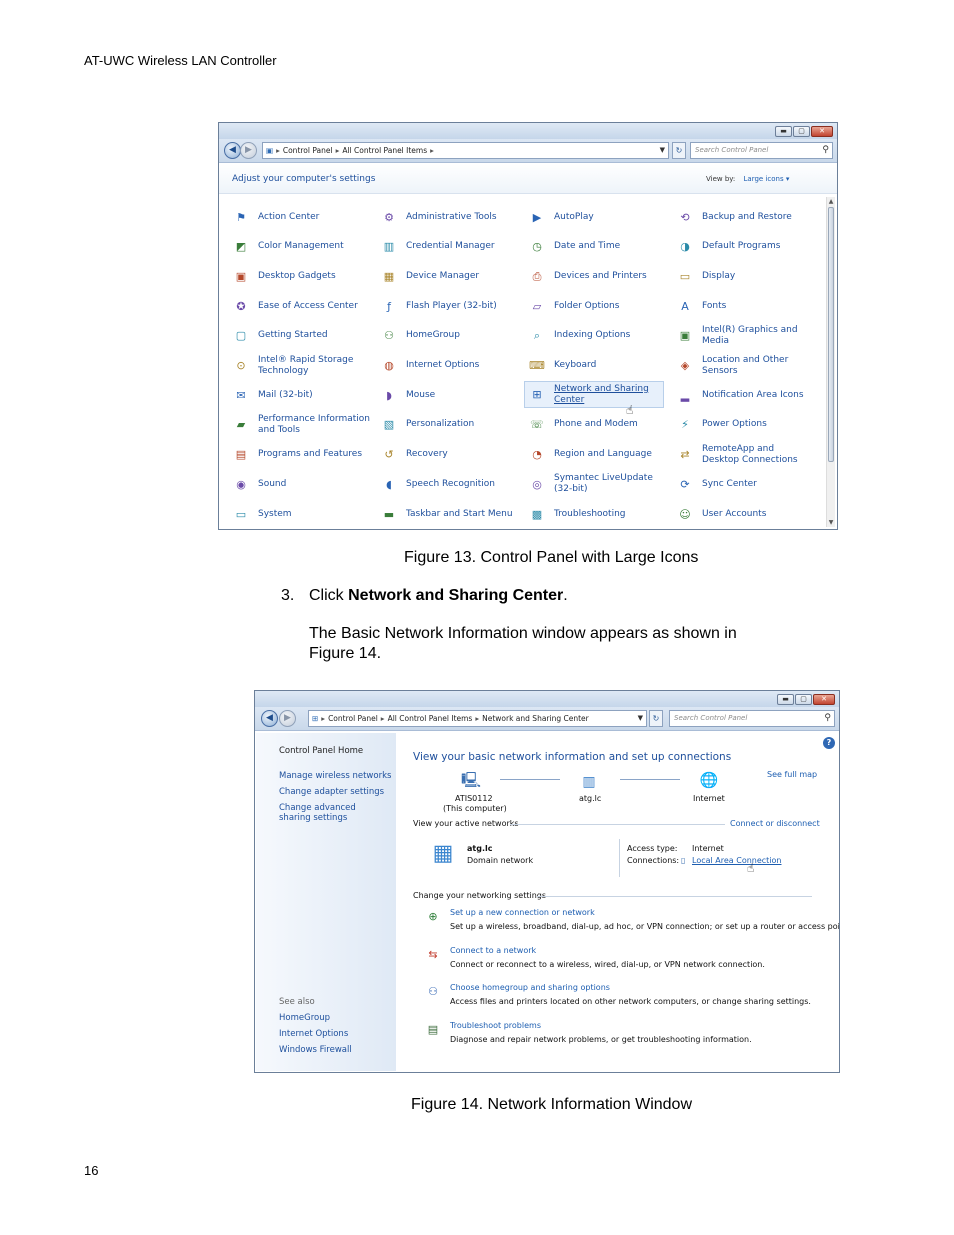 The image size is (954, 1235). What do you see at coordinates (302, 514) in the screenshot?
I see `cp-item: ▭ System` at bounding box center [302, 514].